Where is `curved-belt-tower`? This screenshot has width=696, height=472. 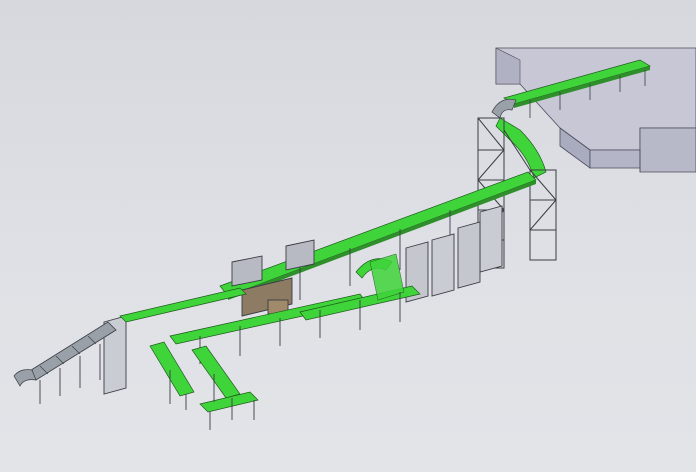
curved-belt-tower is located at coordinates (519, 138).